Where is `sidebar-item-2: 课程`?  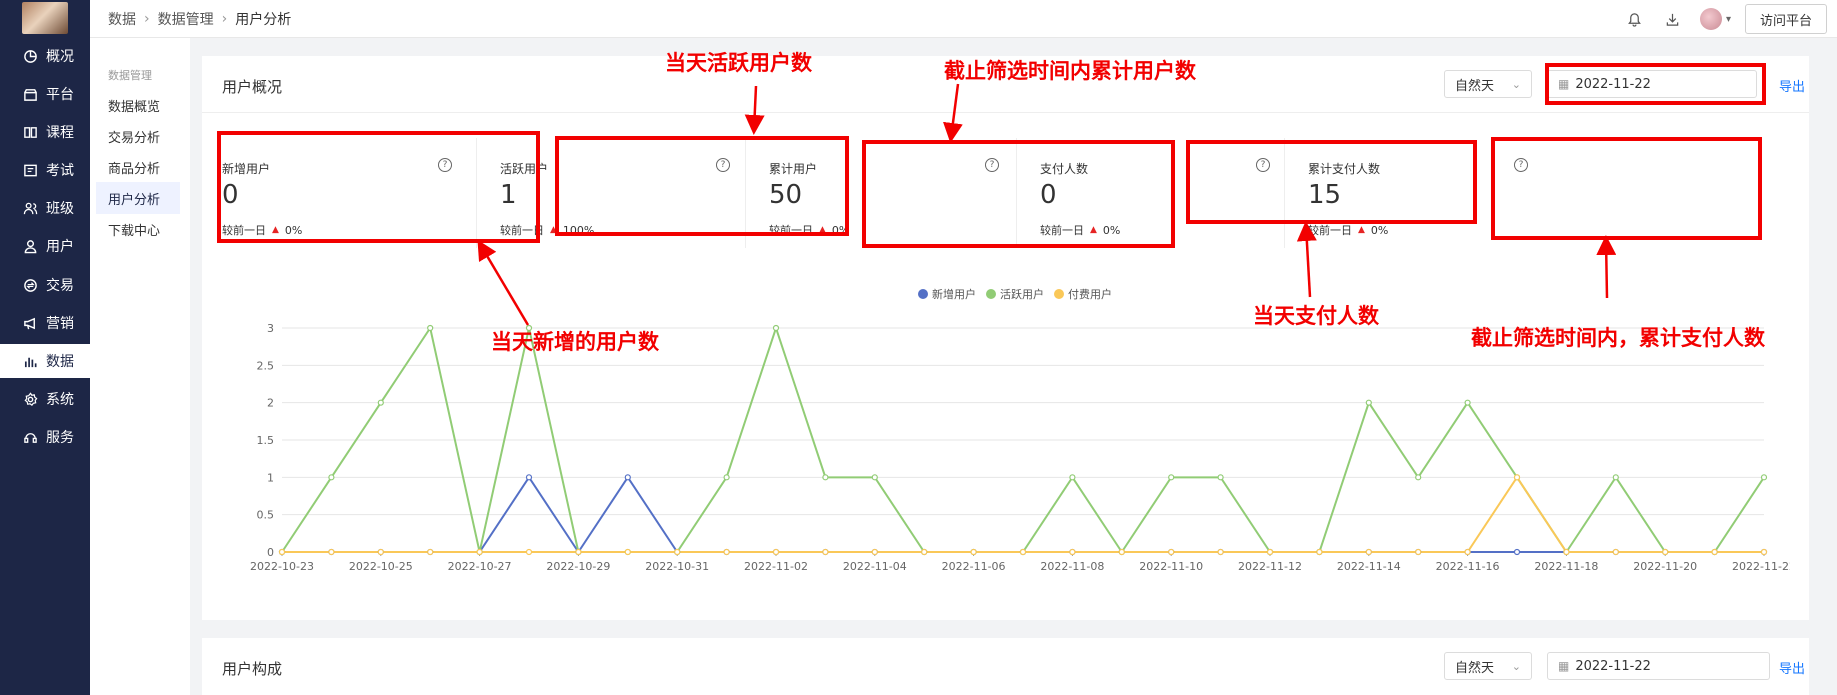 sidebar-item-2: 课程 is located at coordinates (45, 132).